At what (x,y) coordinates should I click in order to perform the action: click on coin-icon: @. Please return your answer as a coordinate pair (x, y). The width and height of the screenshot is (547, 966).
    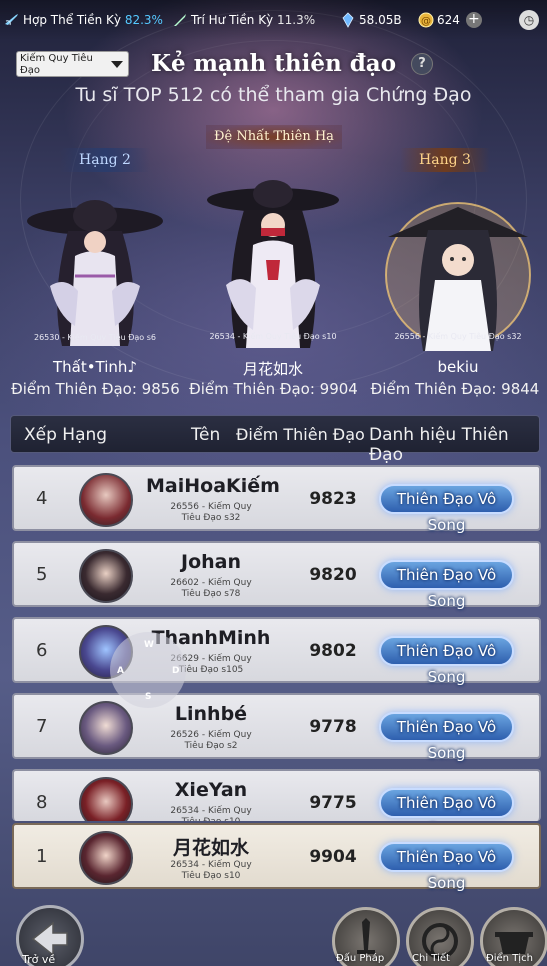
    Looking at the image, I should click on (426, 20).